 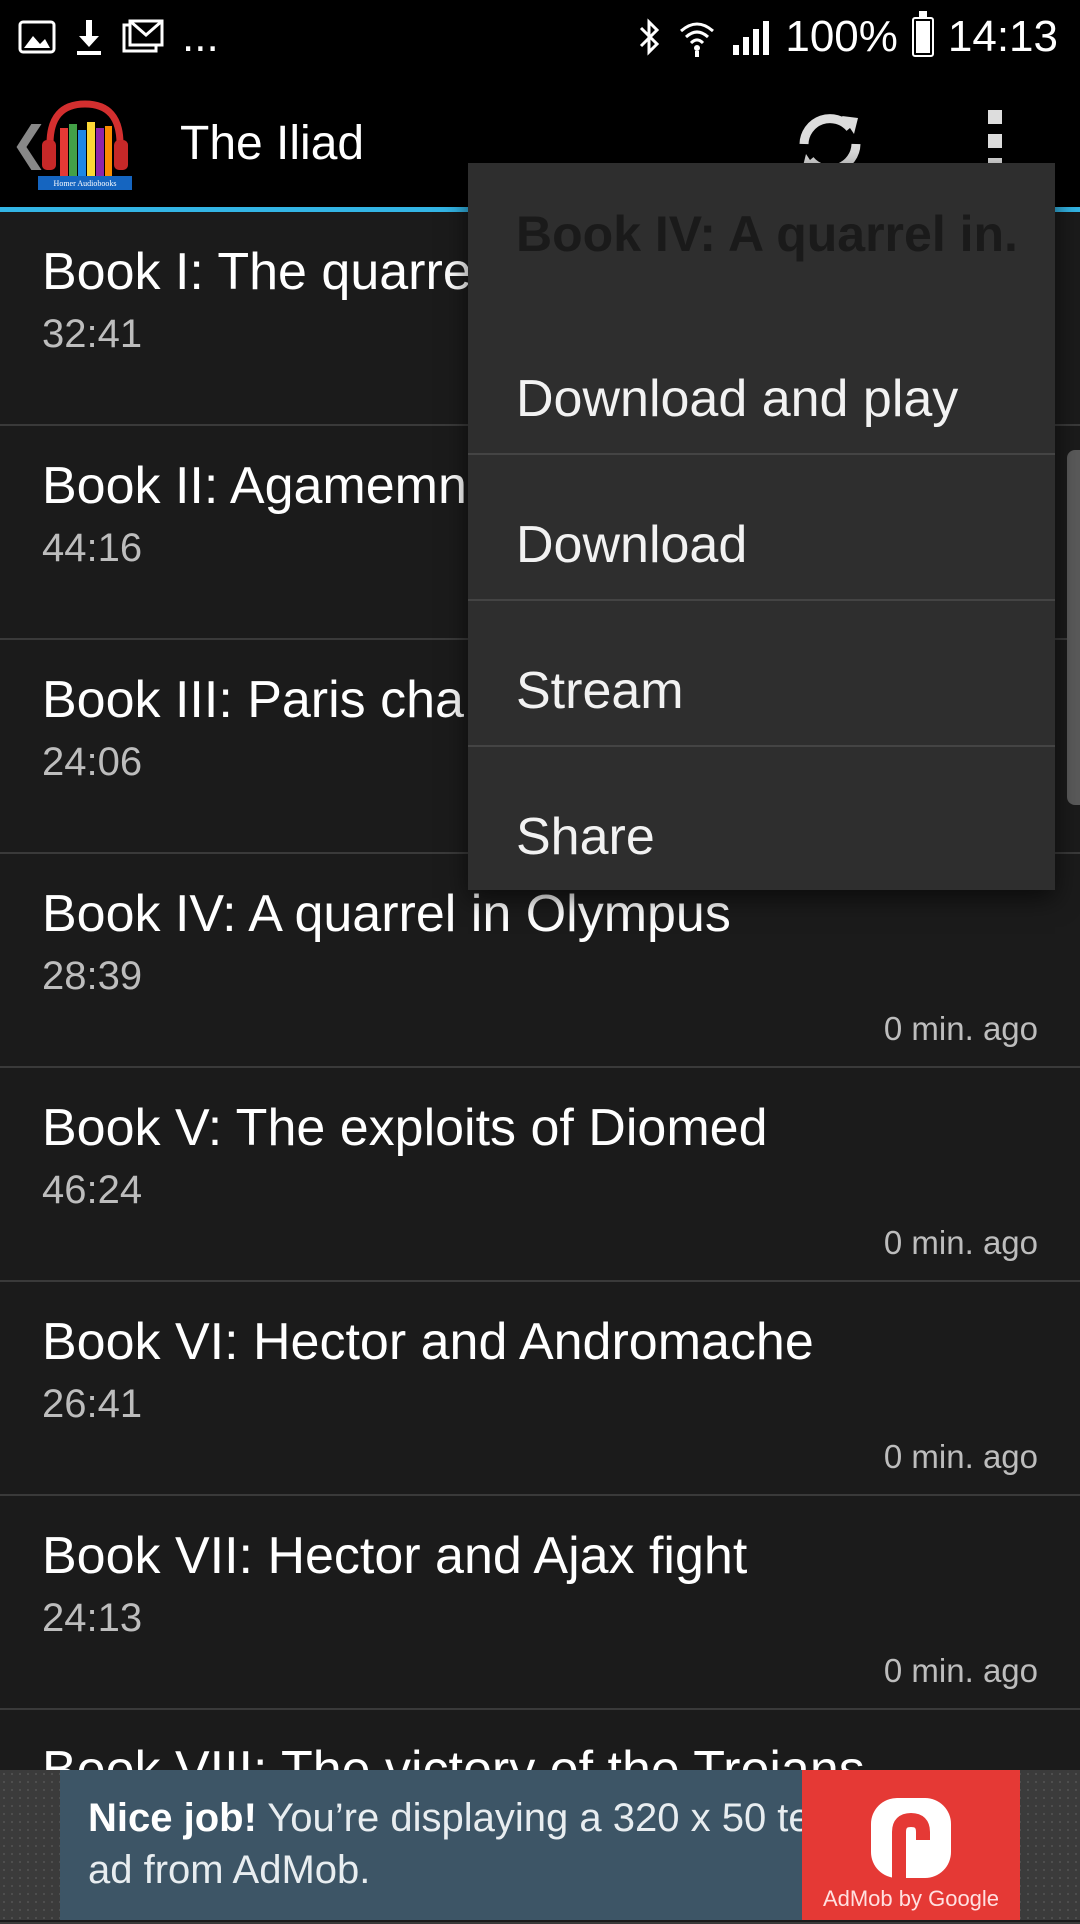 I want to click on item-title: Book IV: A quarrel in Olympus, so click(x=386, y=914).